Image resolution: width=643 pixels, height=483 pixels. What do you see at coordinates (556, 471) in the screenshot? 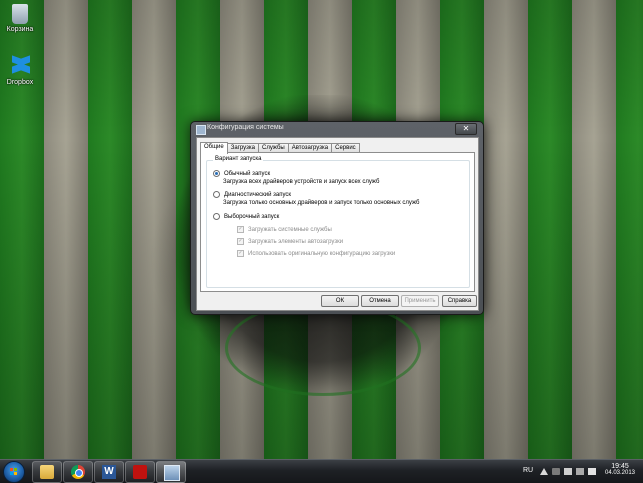
I see `action-center-flag-icon` at bounding box center [556, 471].